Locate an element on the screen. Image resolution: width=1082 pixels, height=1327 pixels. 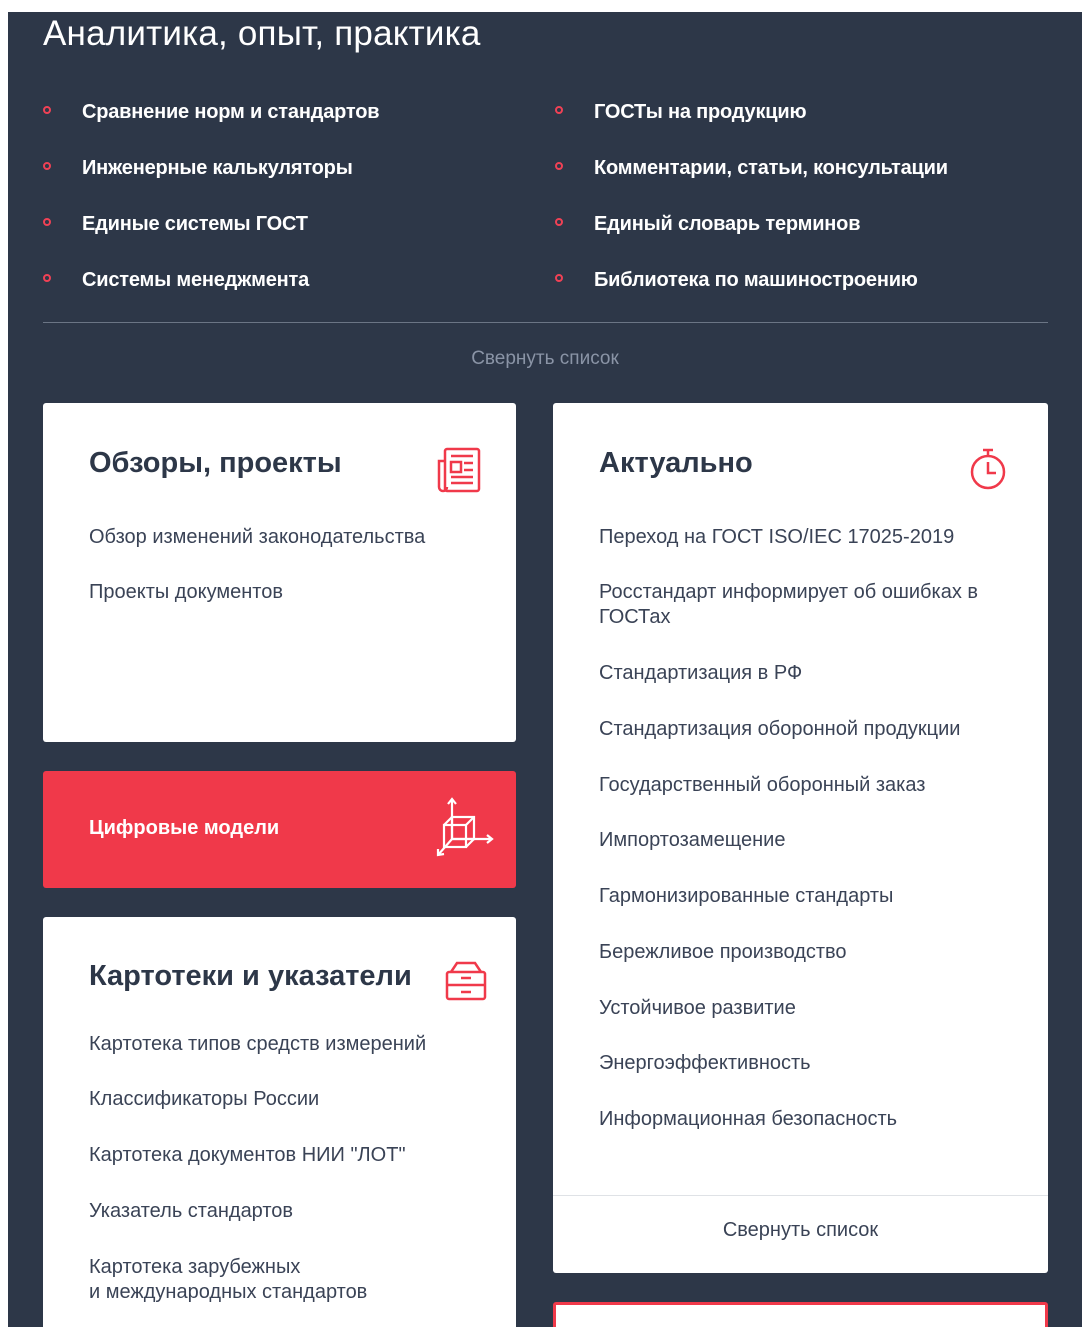
actual-title: Актуально is located at coordinates (676, 463).